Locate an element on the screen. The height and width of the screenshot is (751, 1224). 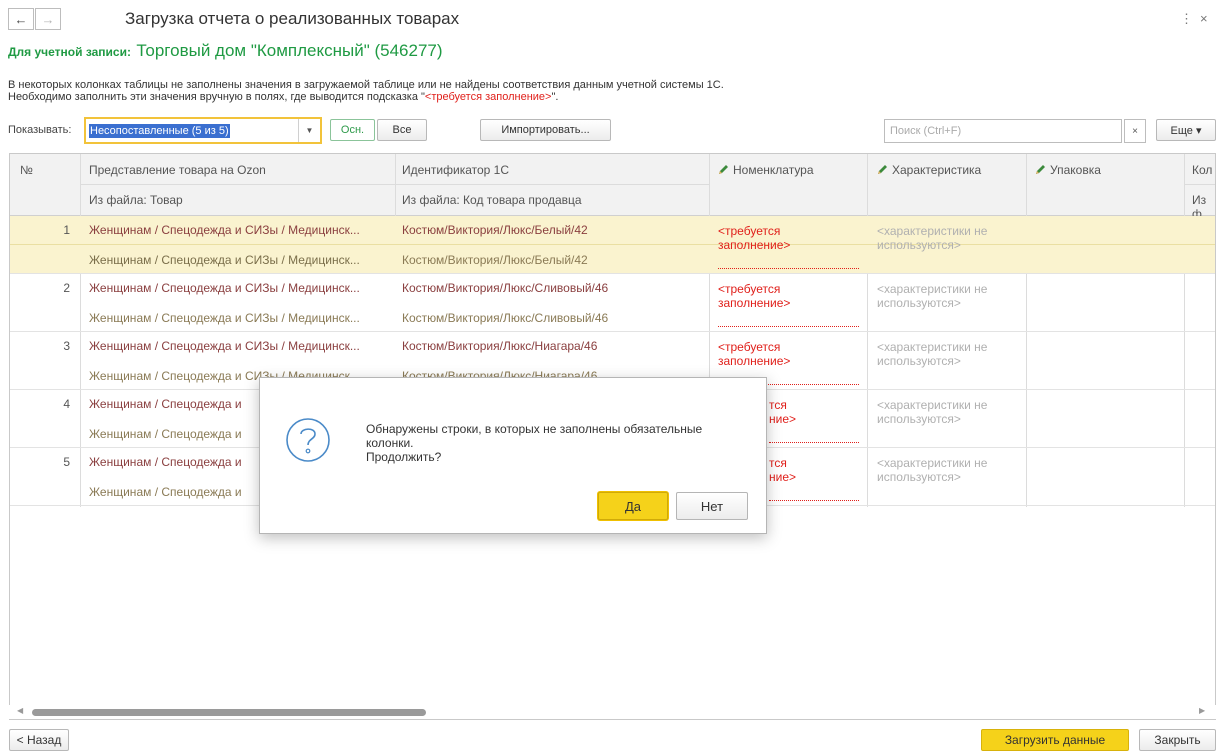
all-filter-button: Все is located at coordinates (402, 130).